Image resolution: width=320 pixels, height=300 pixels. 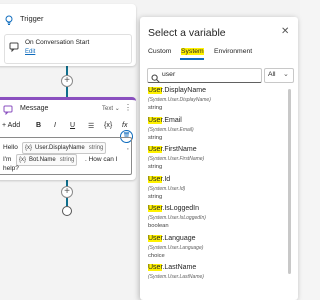 What do you see at coordinates (218, 133) in the screenshot?
I see `variable-list-item: User.Email (System.User.Email) string` at bounding box center [218, 133].